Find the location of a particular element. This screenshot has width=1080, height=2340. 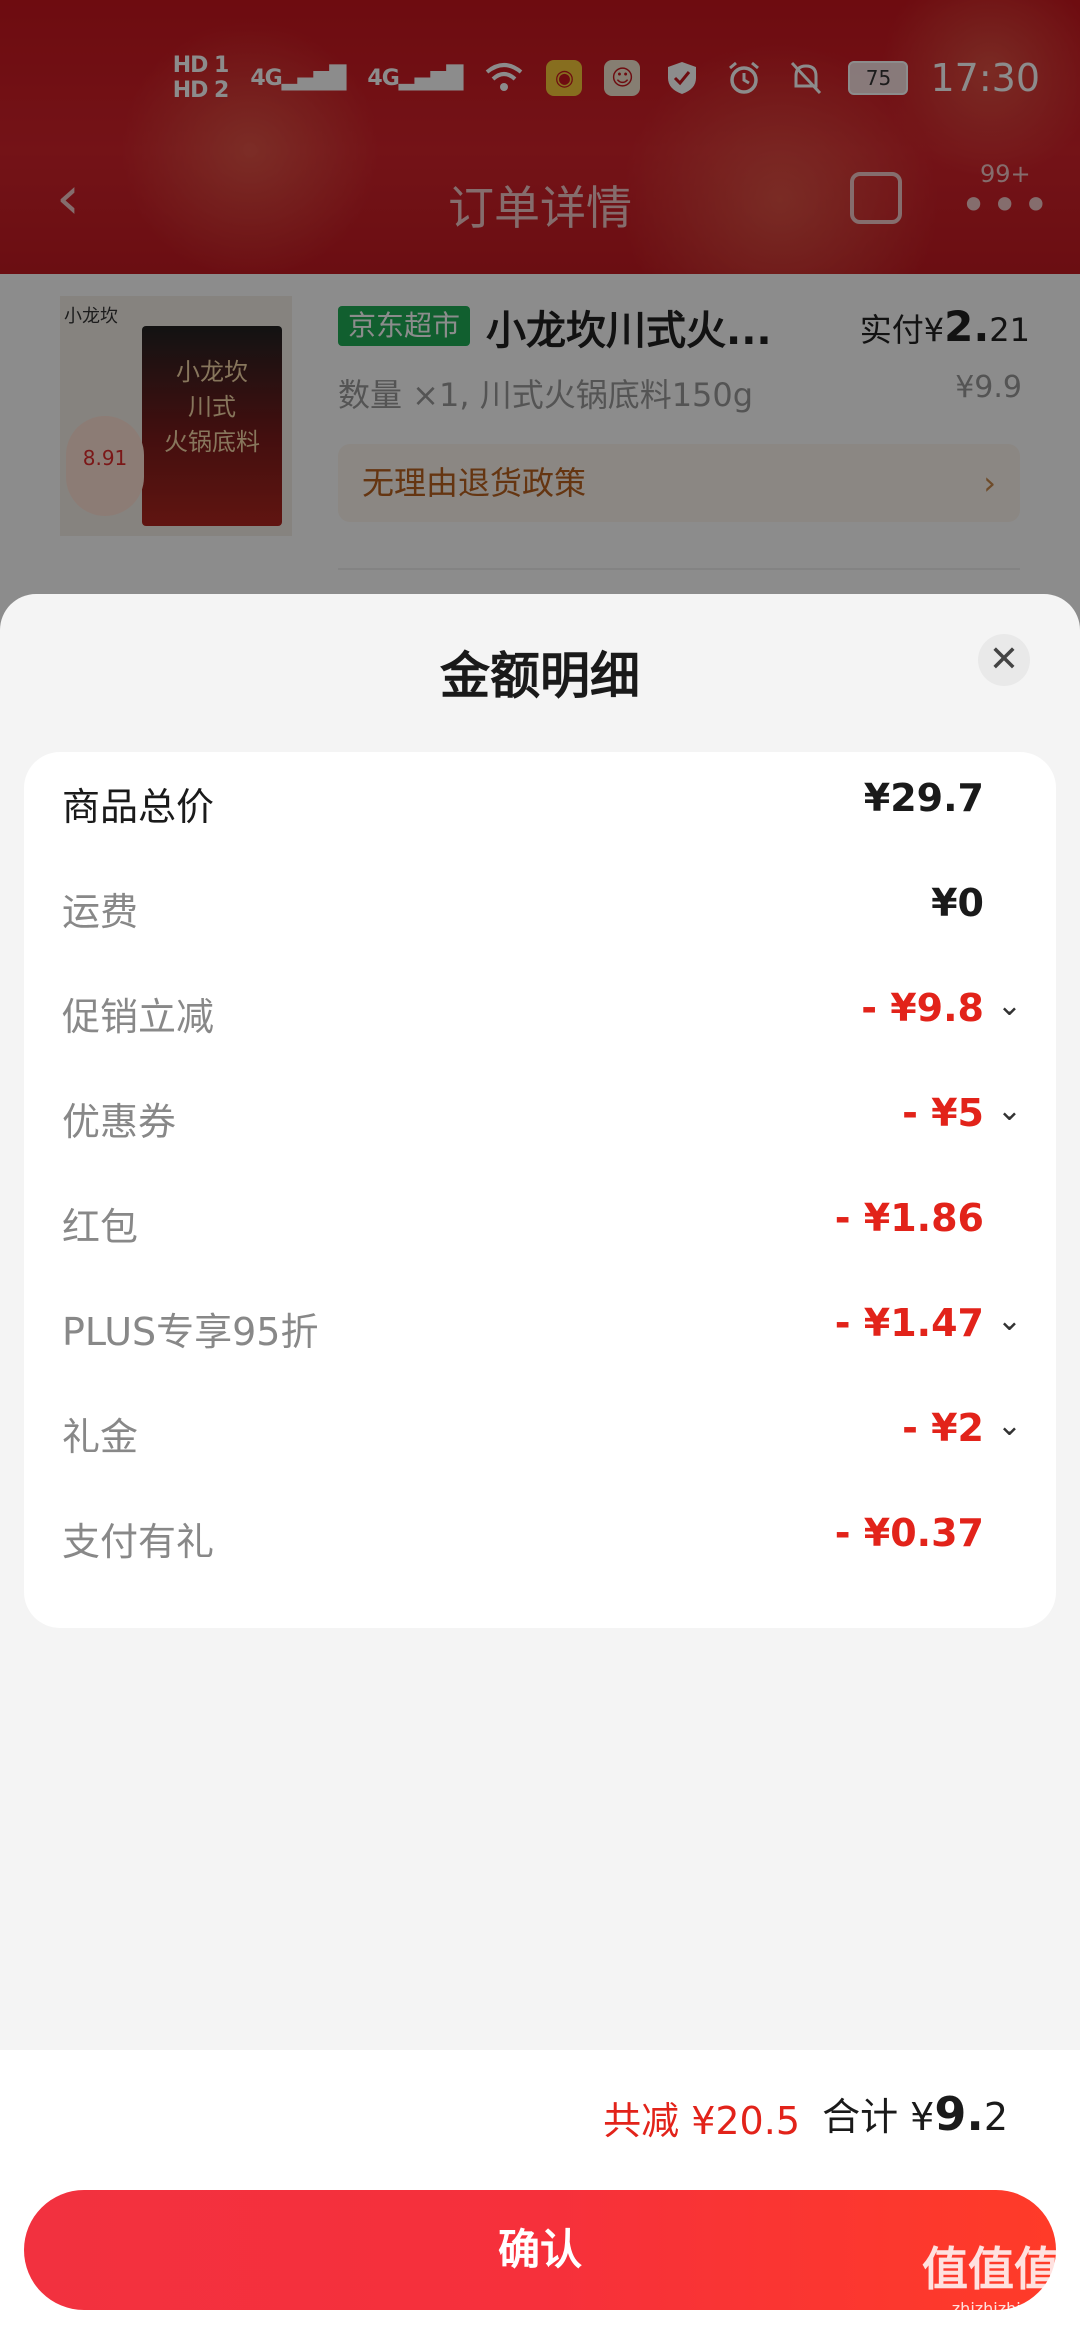

confirm-area: 确认 is located at coordinates (540, 2260).